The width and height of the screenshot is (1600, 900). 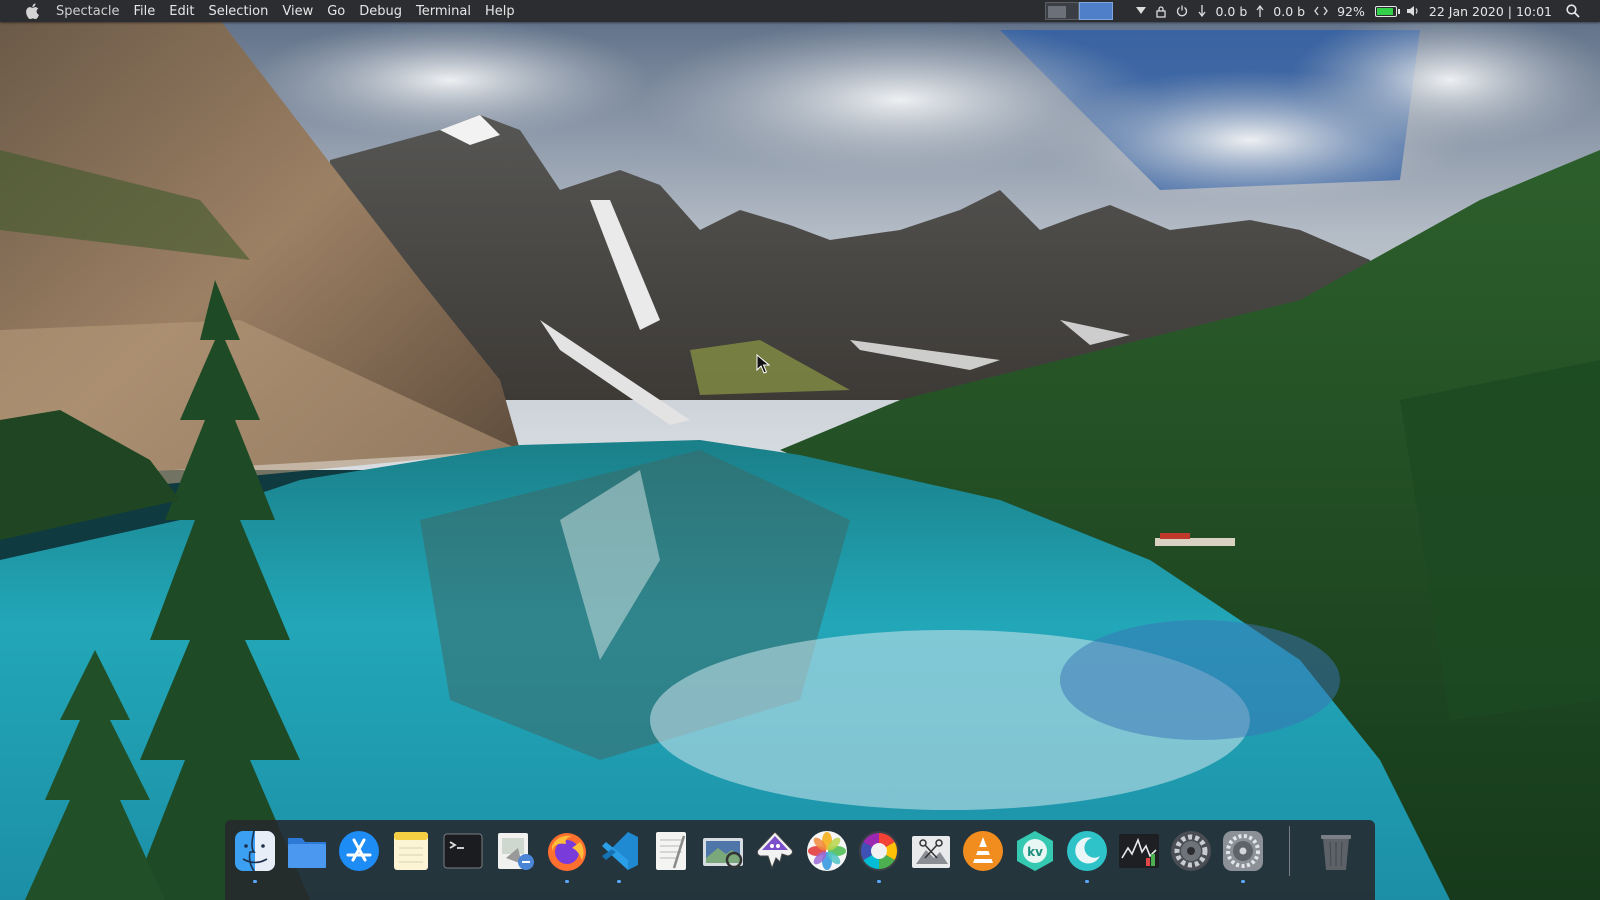 What do you see at coordinates (800, 860) in the screenshot?
I see `dock: kv` at bounding box center [800, 860].